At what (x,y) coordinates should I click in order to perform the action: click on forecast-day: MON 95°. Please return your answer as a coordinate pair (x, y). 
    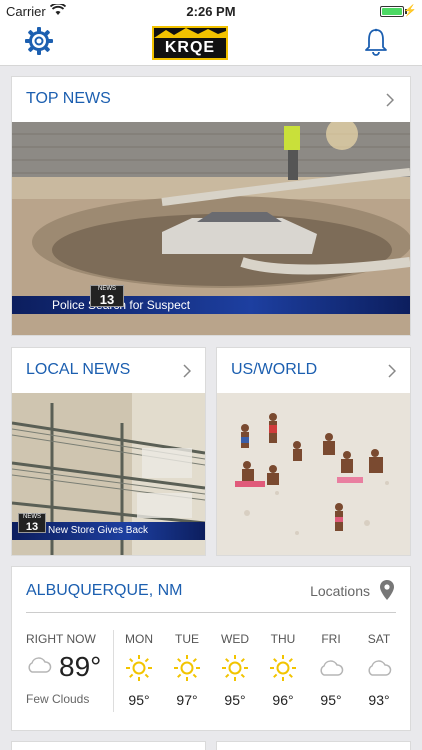
    Looking at the image, I should click on (139, 670).